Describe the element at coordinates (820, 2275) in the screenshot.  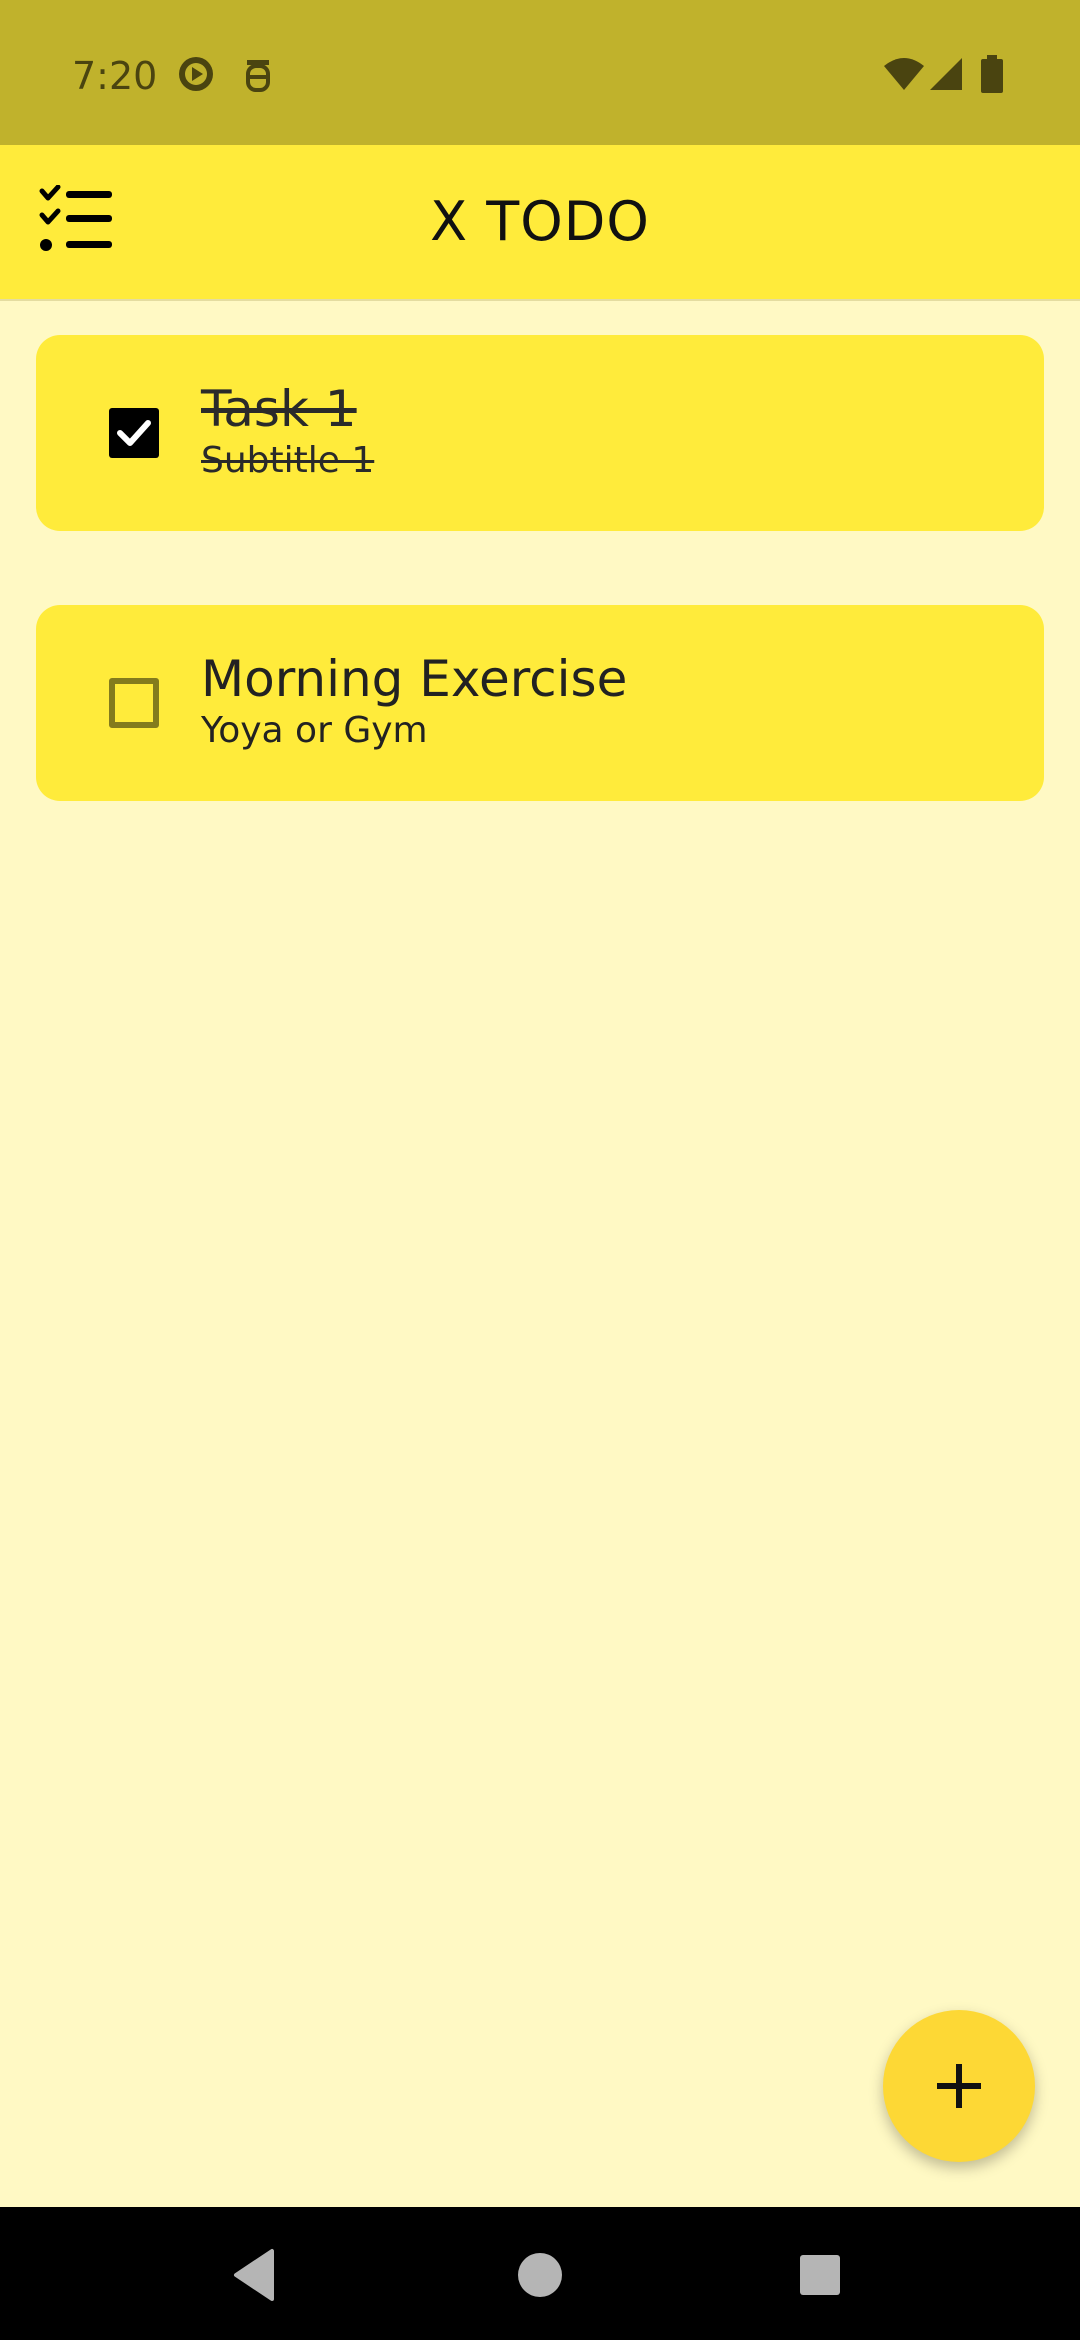
I see `recents-icon` at that location.